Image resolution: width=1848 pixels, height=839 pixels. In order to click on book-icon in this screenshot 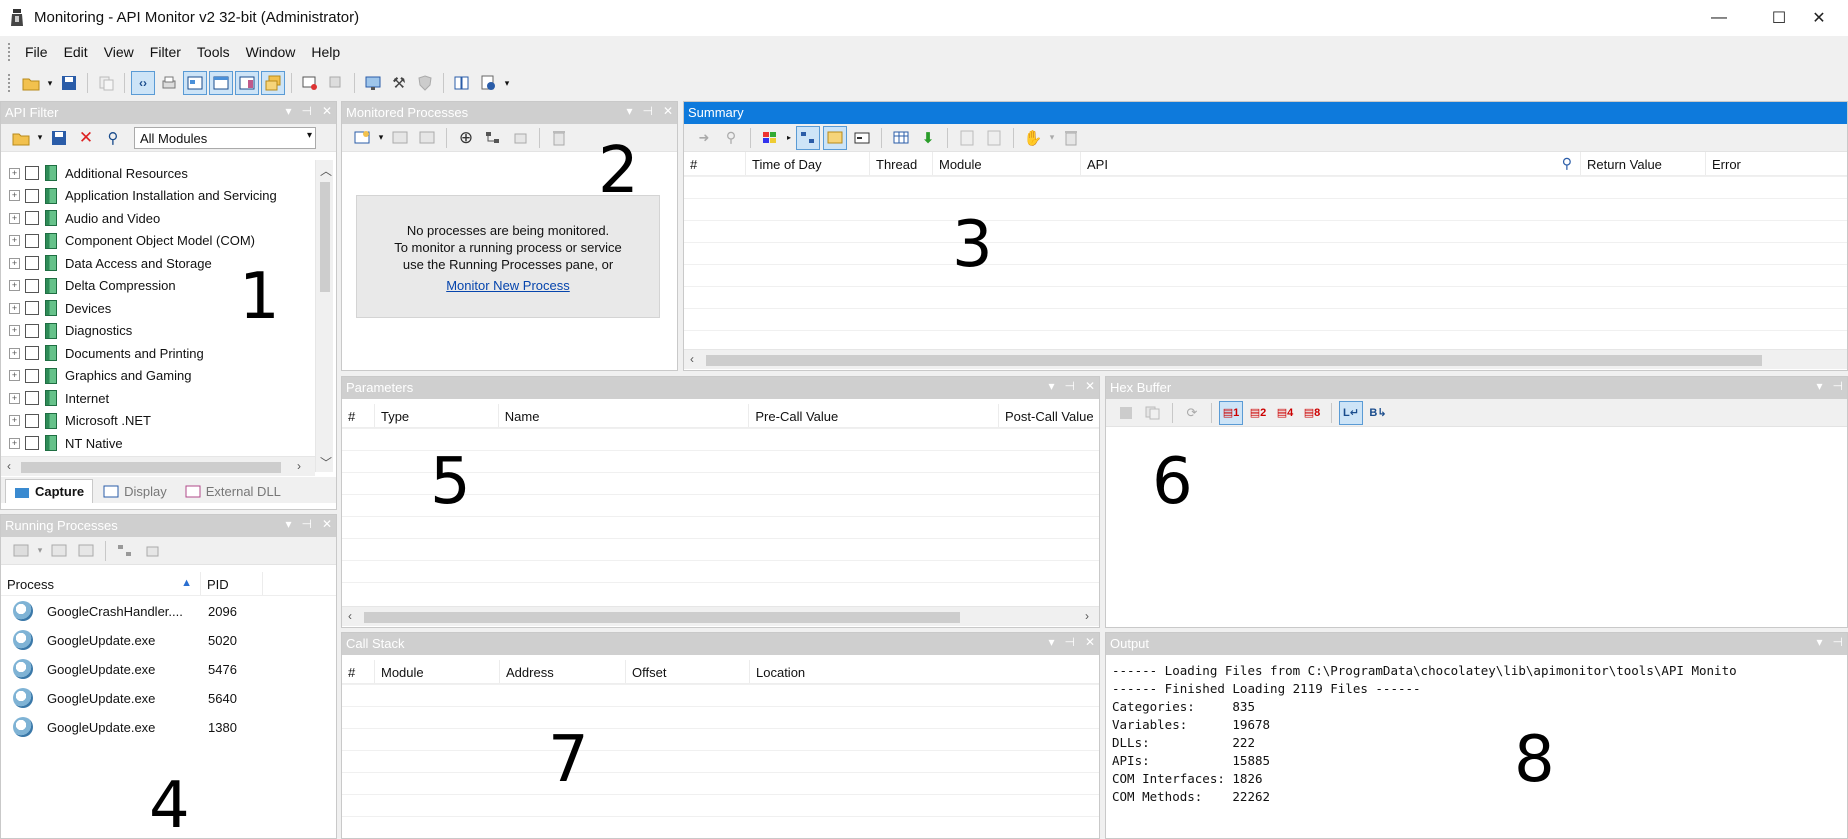, I will do `click(462, 83)`.